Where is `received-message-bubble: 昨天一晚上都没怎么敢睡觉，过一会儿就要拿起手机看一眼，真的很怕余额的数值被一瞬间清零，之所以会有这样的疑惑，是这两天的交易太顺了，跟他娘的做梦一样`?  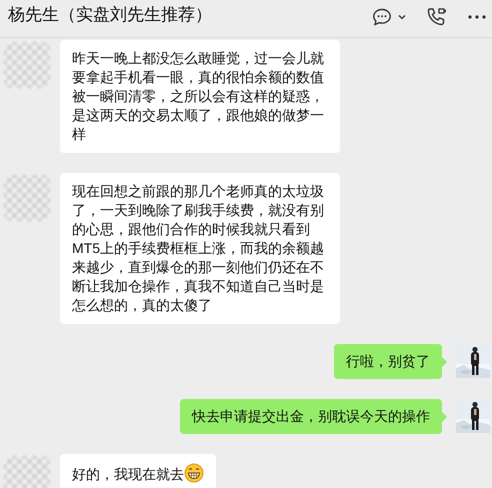 received-message-bubble: 昨天一晚上都没怎么敢睡觉，过一会儿就要拿起手机看一眼，真的很怕余额的数值被一瞬间清零，之所以会有这样的疑惑，是这两天的交易太顺了，跟他娘的做梦一样 is located at coordinates (200, 96).